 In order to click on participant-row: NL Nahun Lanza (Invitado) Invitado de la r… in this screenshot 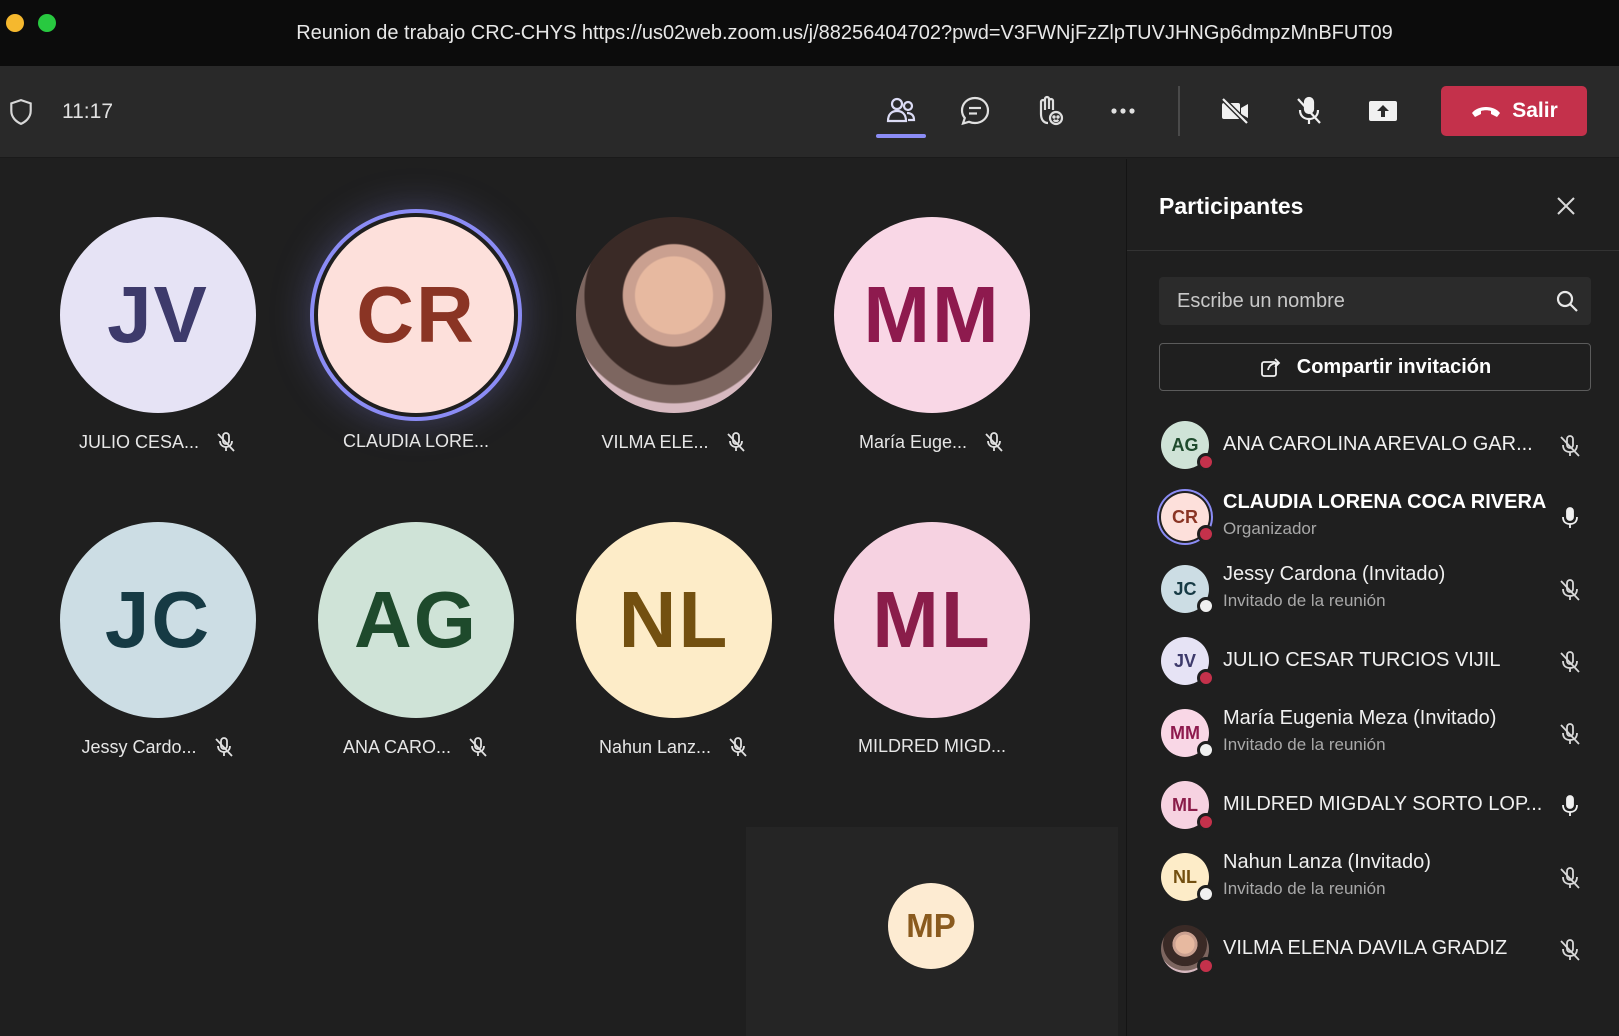, I will do `click(1373, 878)`.